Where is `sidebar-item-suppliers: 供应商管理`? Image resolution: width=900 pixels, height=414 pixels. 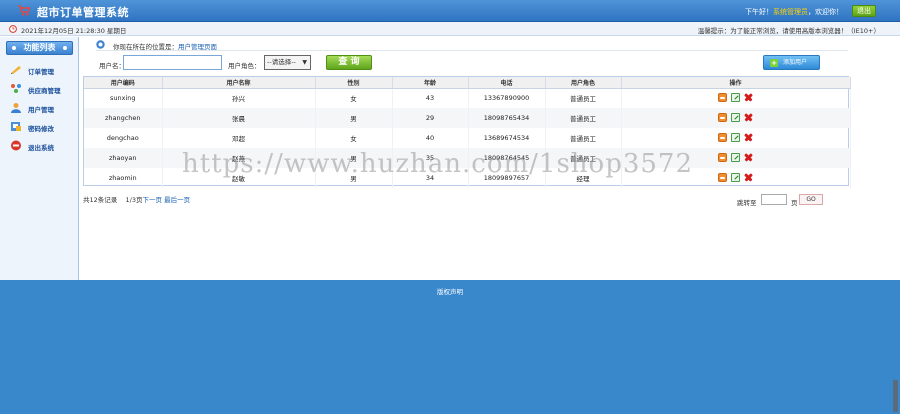
sidebar-item-suppliers: 供应商管理 is located at coordinates (42, 89).